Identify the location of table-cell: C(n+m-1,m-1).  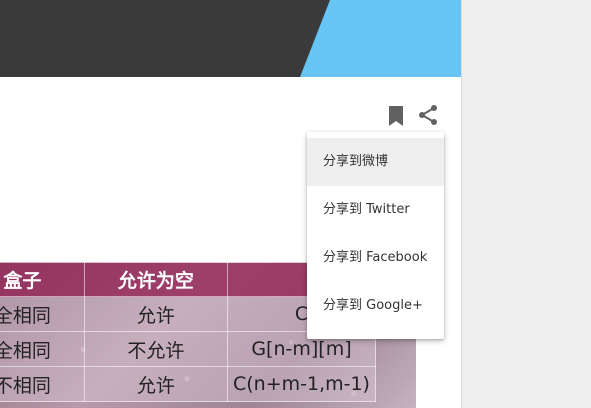
(301, 384).